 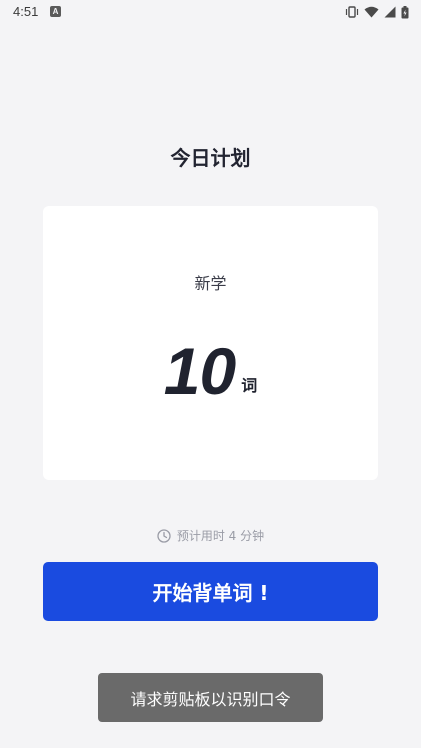 What do you see at coordinates (199, 371) in the screenshot?
I see `word-count-value: 10` at bounding box center [199, 371].